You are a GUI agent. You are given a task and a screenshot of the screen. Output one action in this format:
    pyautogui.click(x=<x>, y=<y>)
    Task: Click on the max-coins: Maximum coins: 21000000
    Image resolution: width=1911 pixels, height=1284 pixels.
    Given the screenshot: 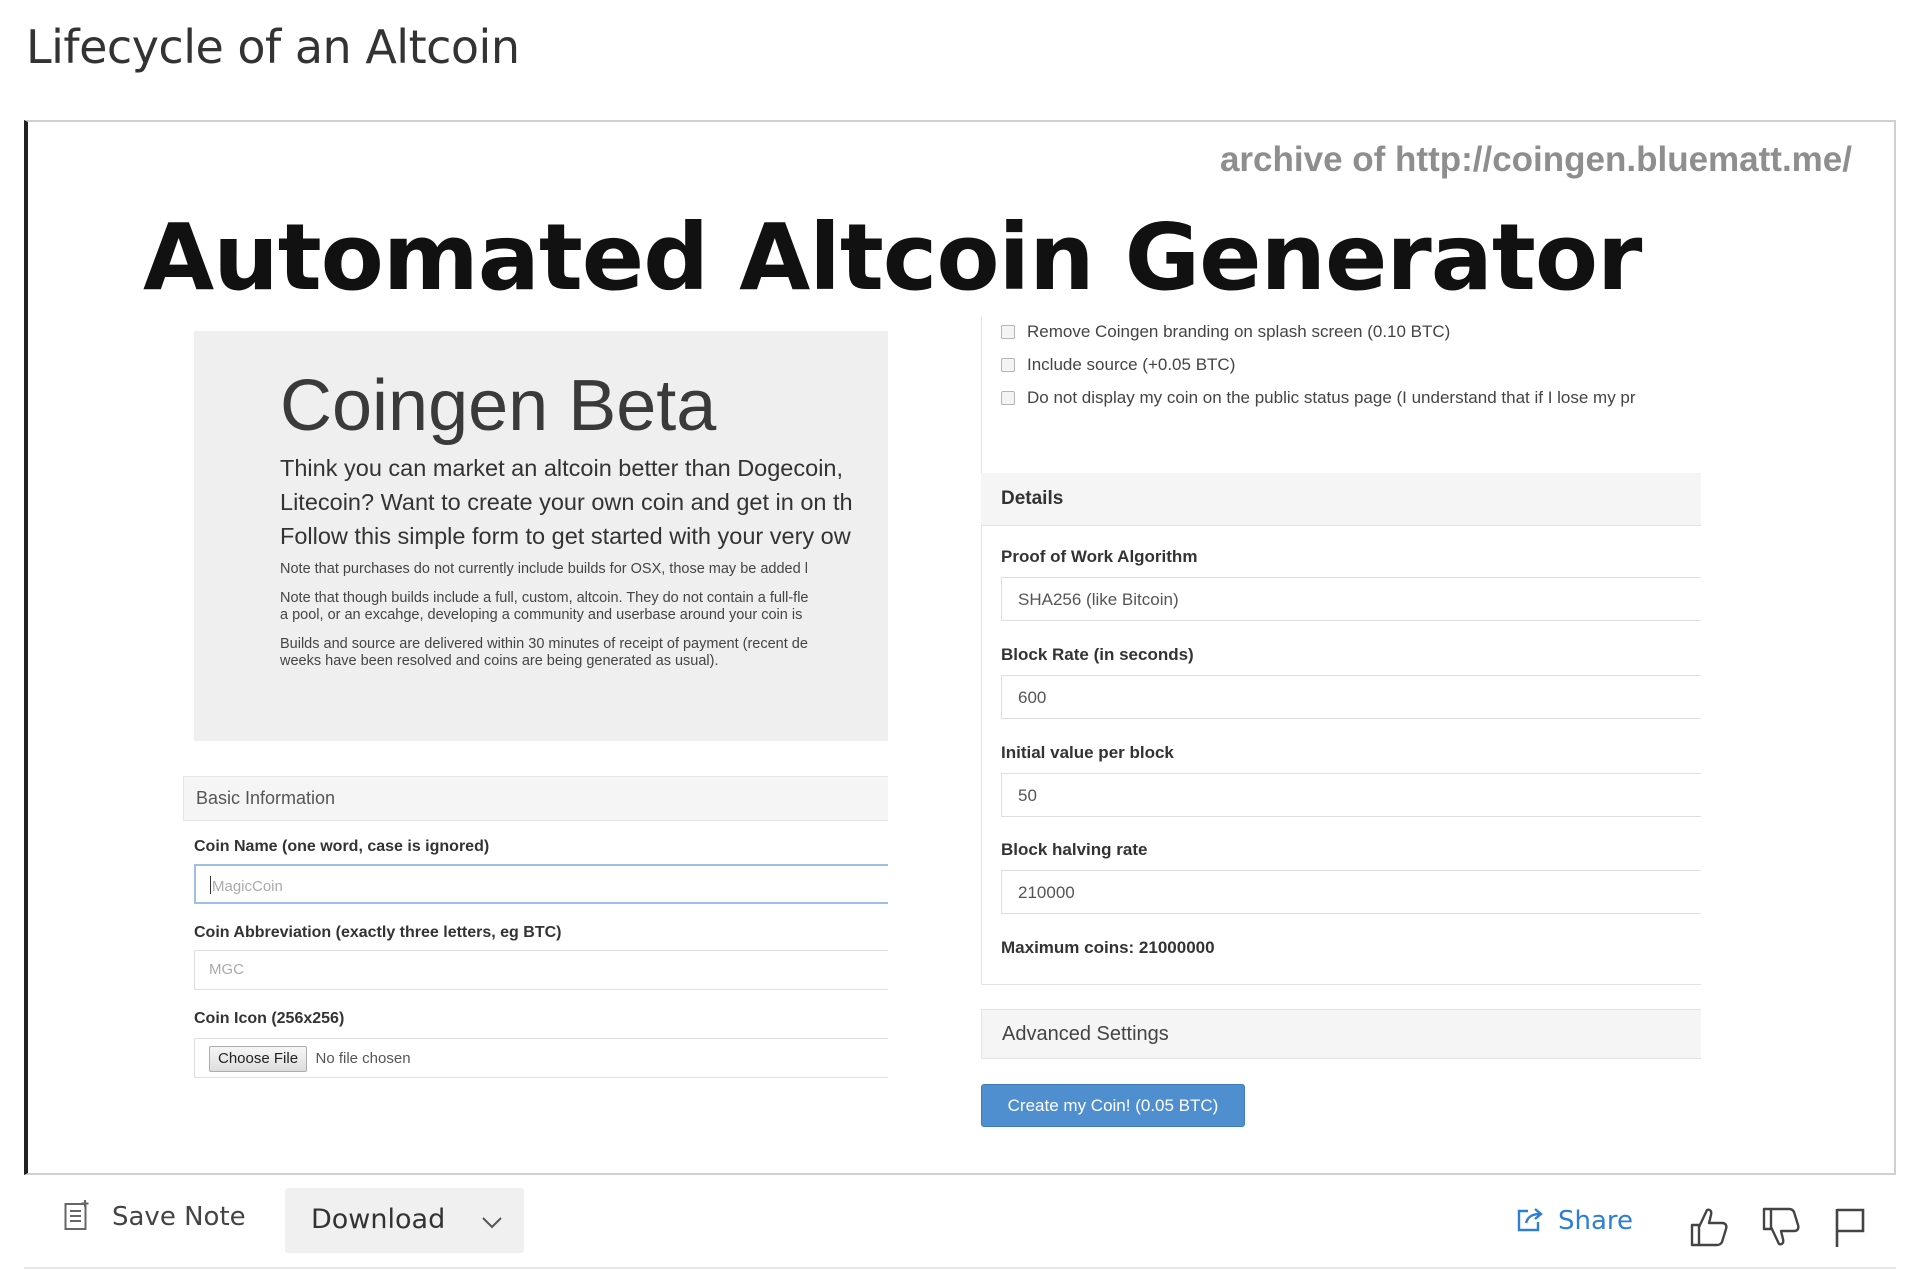 What is the action you would take?
    pyautogui.click(x=1108, y=947)
    